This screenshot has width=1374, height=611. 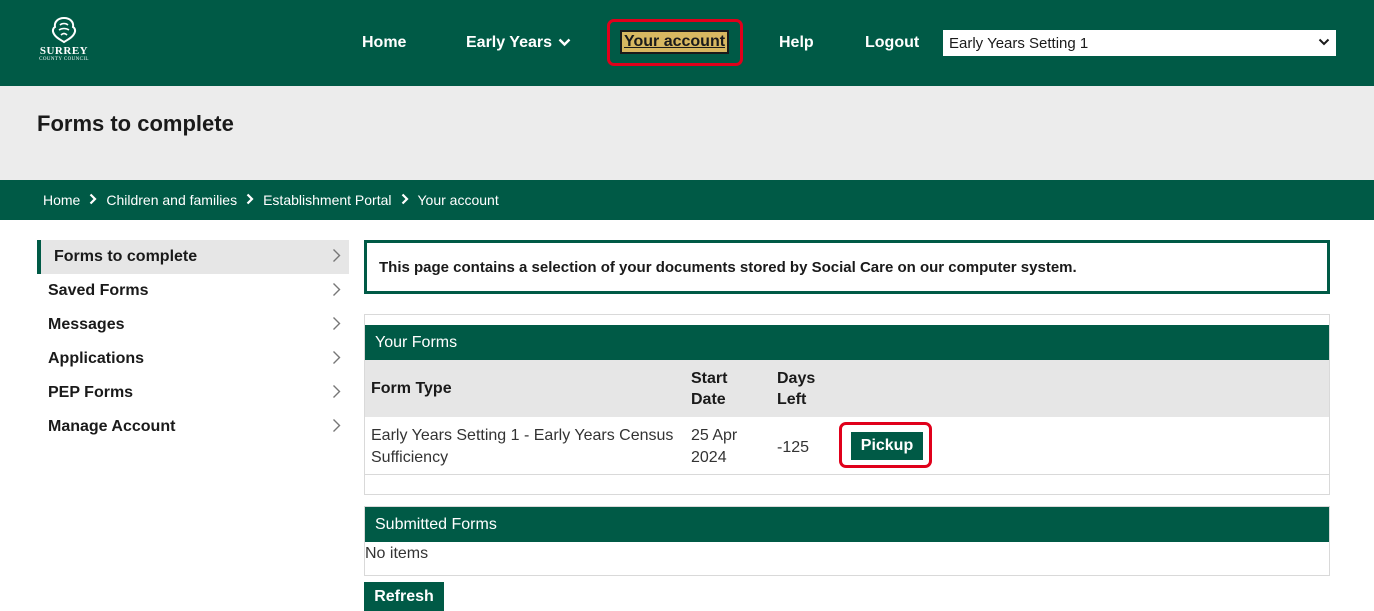 What do you see at coordinates (193, 427) in the screenshot?
I see `sidebar-item-manage-account: Manage Account` at bounding box center [193, 427].